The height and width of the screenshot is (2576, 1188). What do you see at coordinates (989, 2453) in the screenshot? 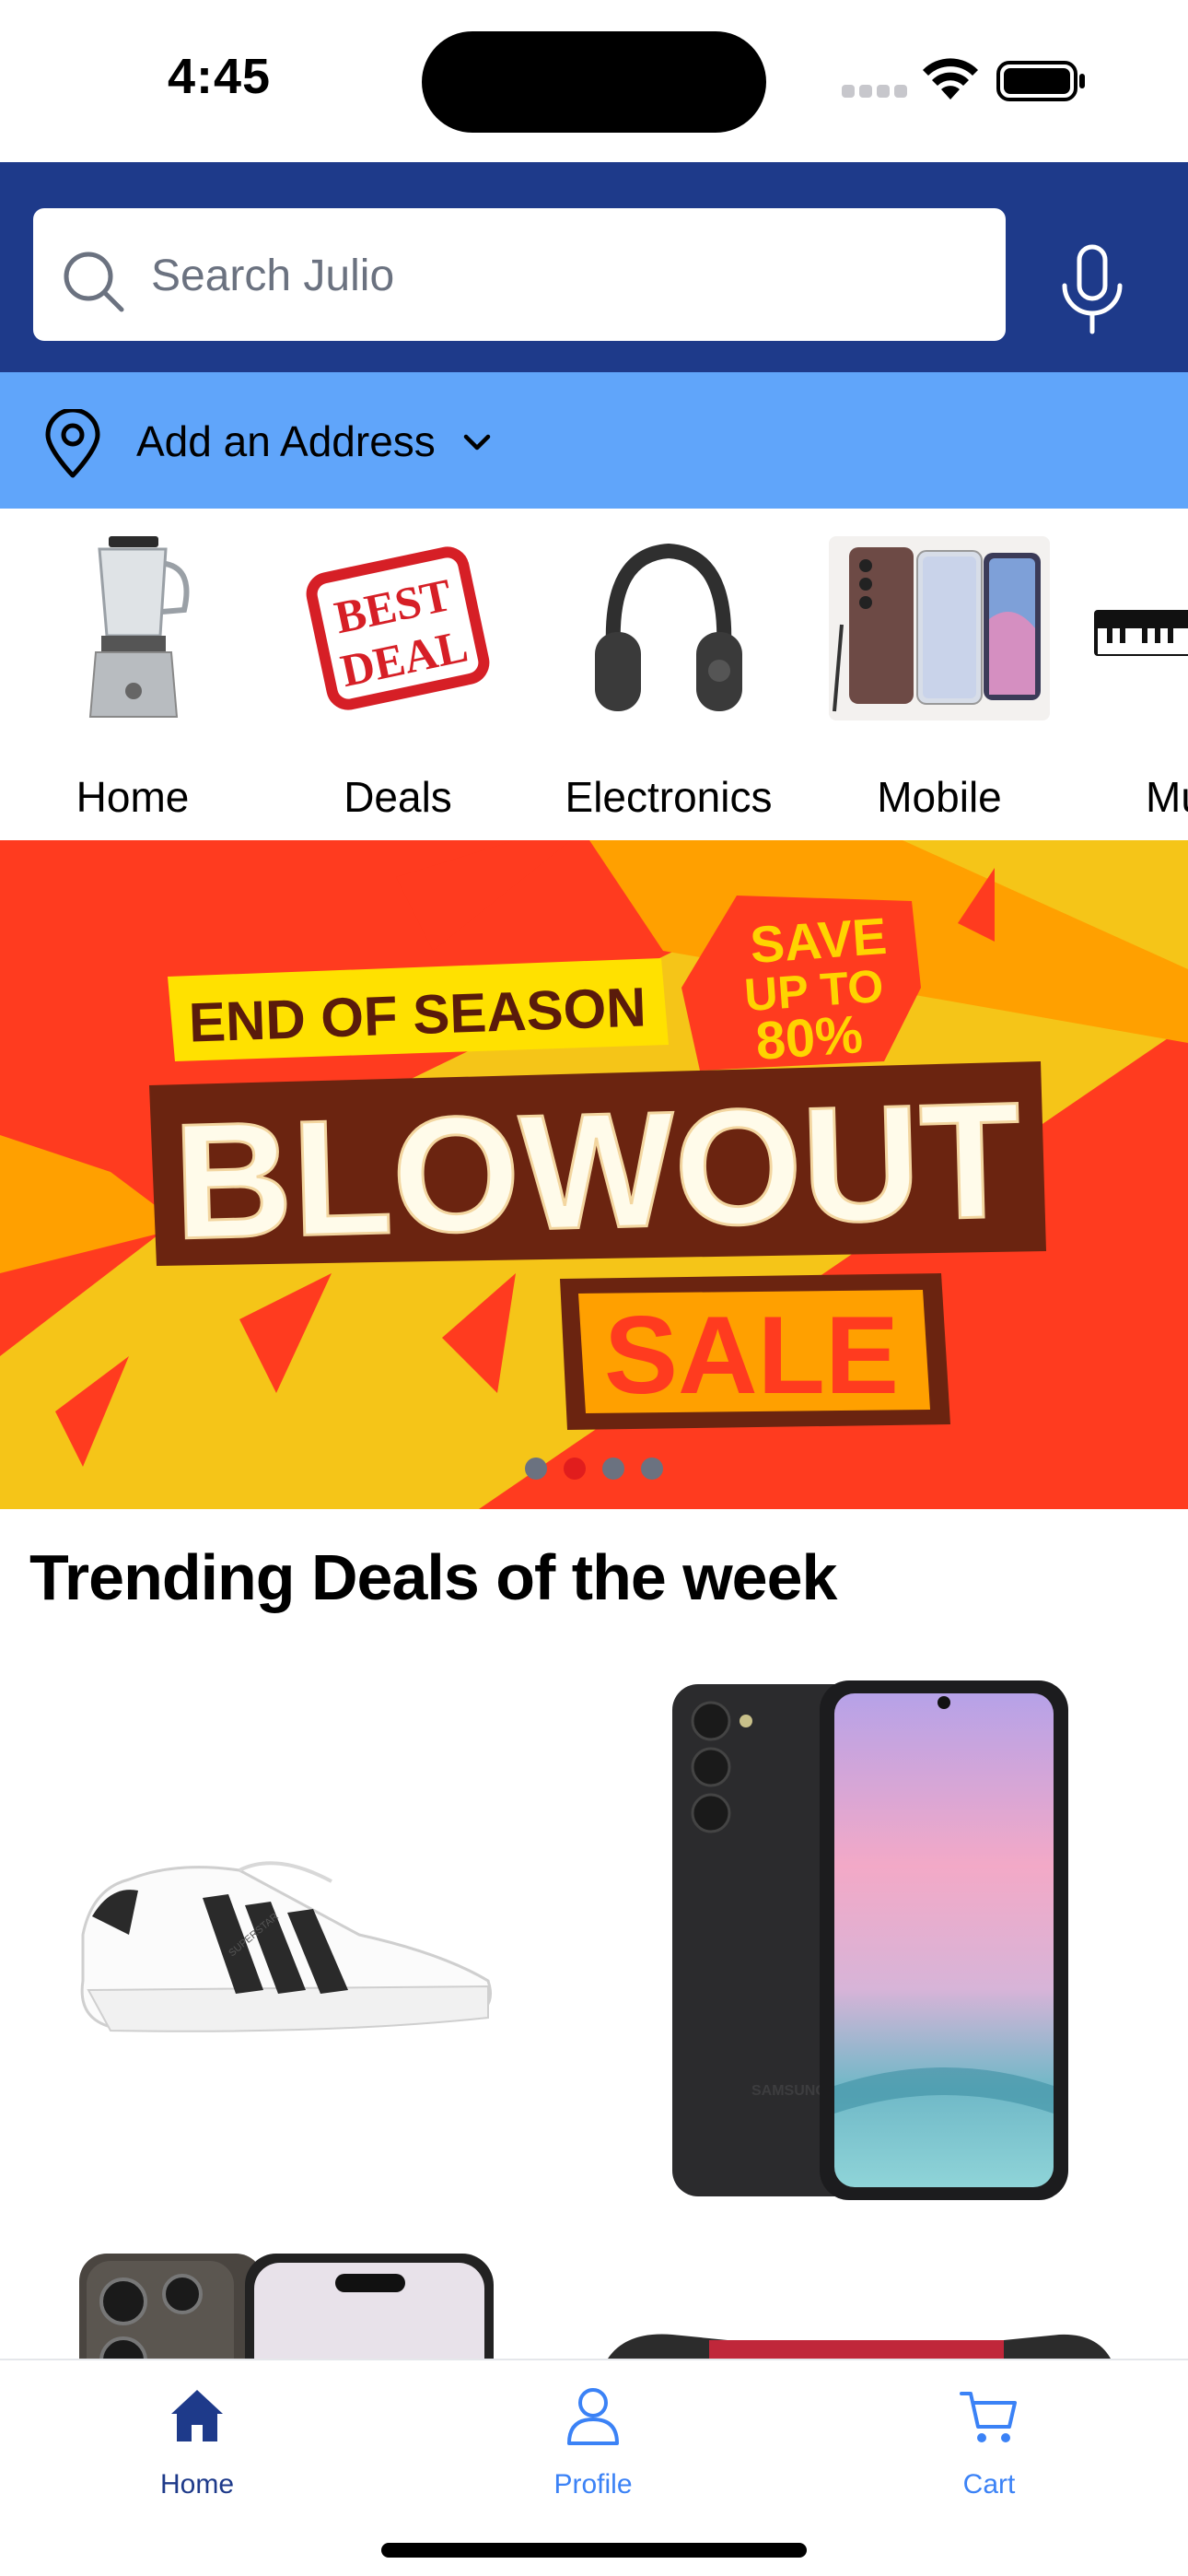
I see `tab-cart: Cart` at bounding box center [989, 2453].